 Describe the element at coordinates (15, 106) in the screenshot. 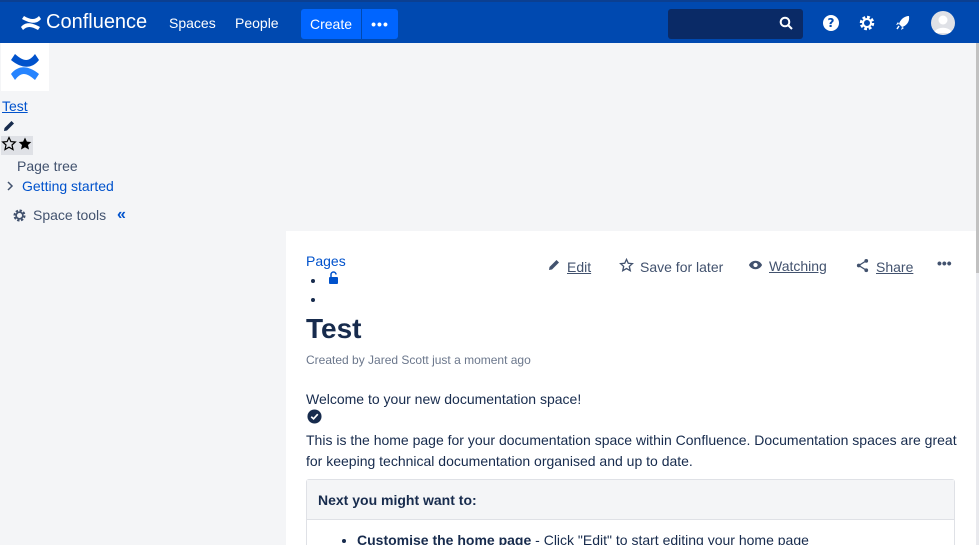

I see `space-name-link: Test` at that location.